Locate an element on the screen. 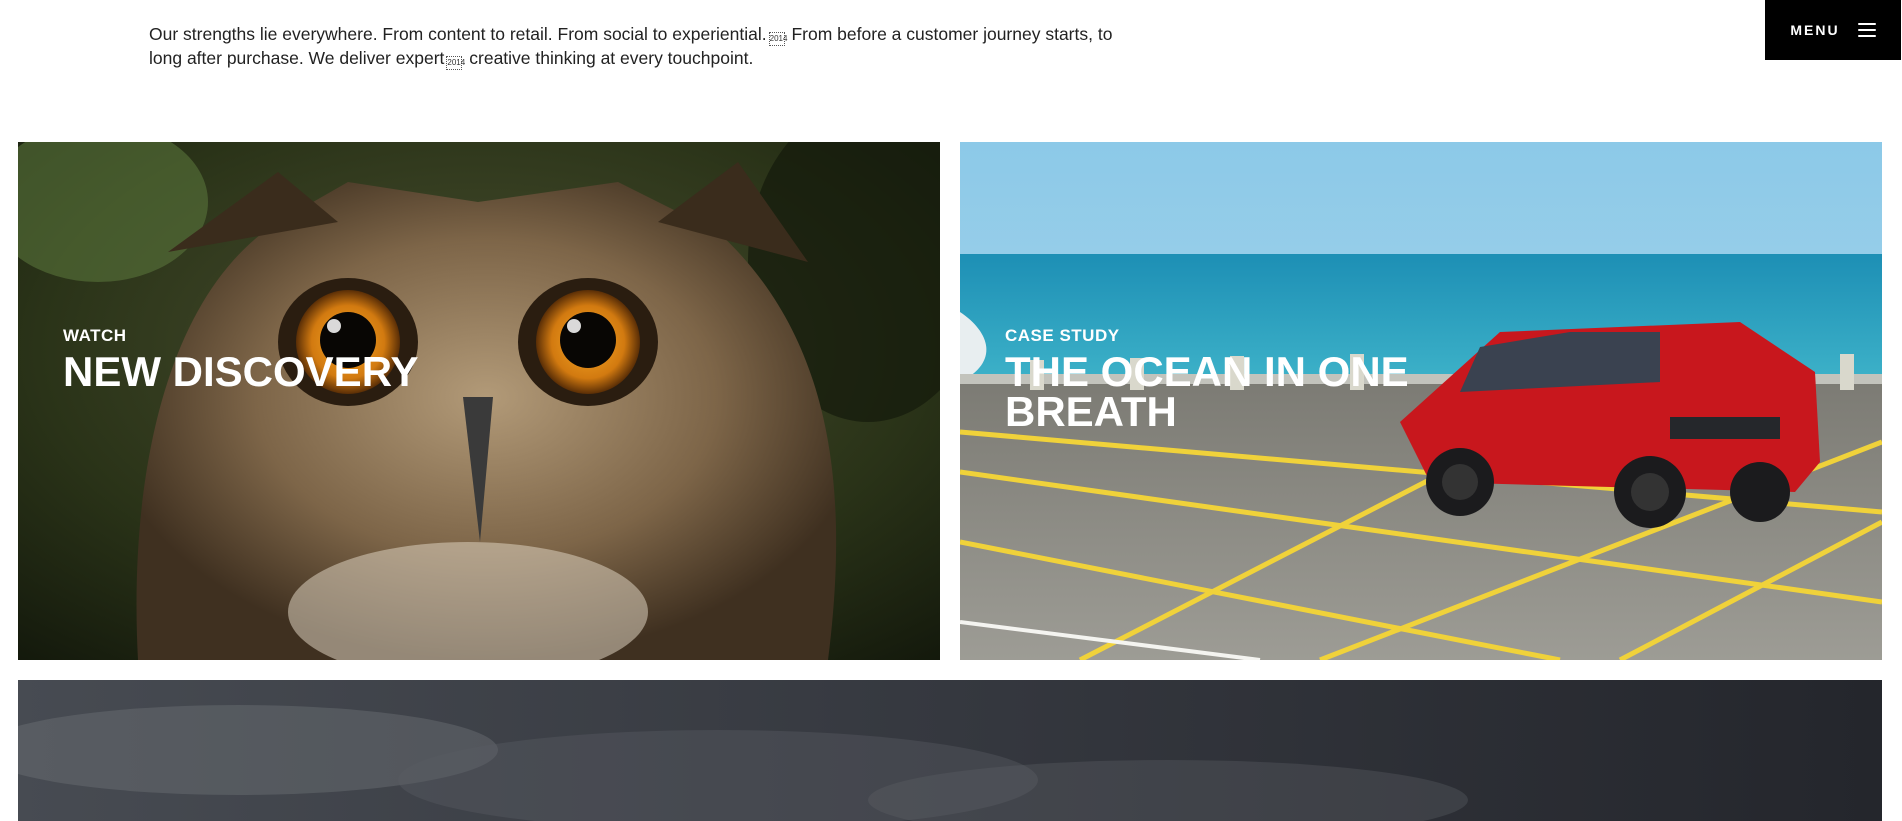 The image size is (1902, 821). card-caption: CASE STUDY THE OCEAN IN ONE BREATH is located at coordinates (1245, 379).